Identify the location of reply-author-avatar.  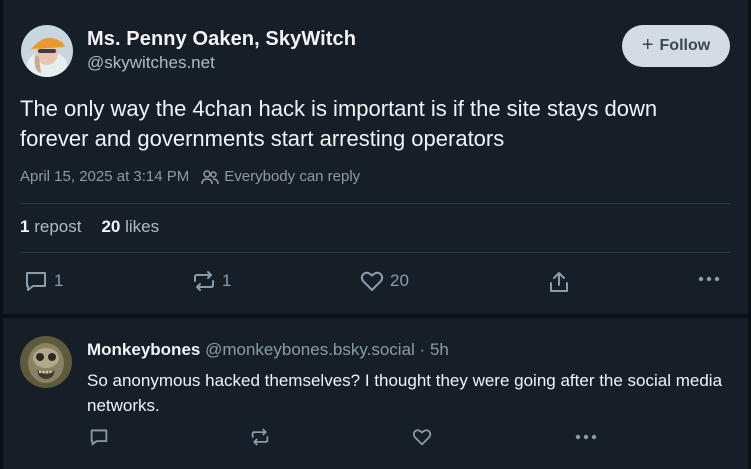
(46, 362).